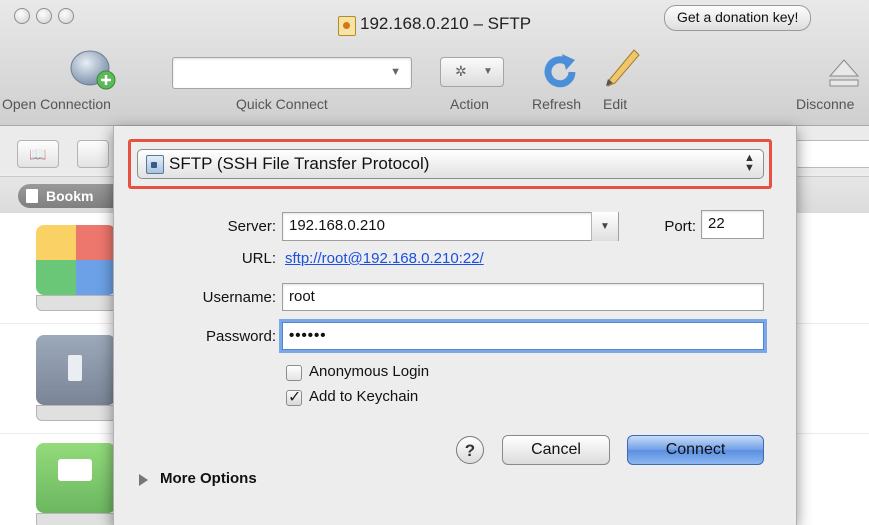  What do you see at coordinates (622, 70) in the screenshot?
I see `pencil-icon` at bounding box center [622, 70].